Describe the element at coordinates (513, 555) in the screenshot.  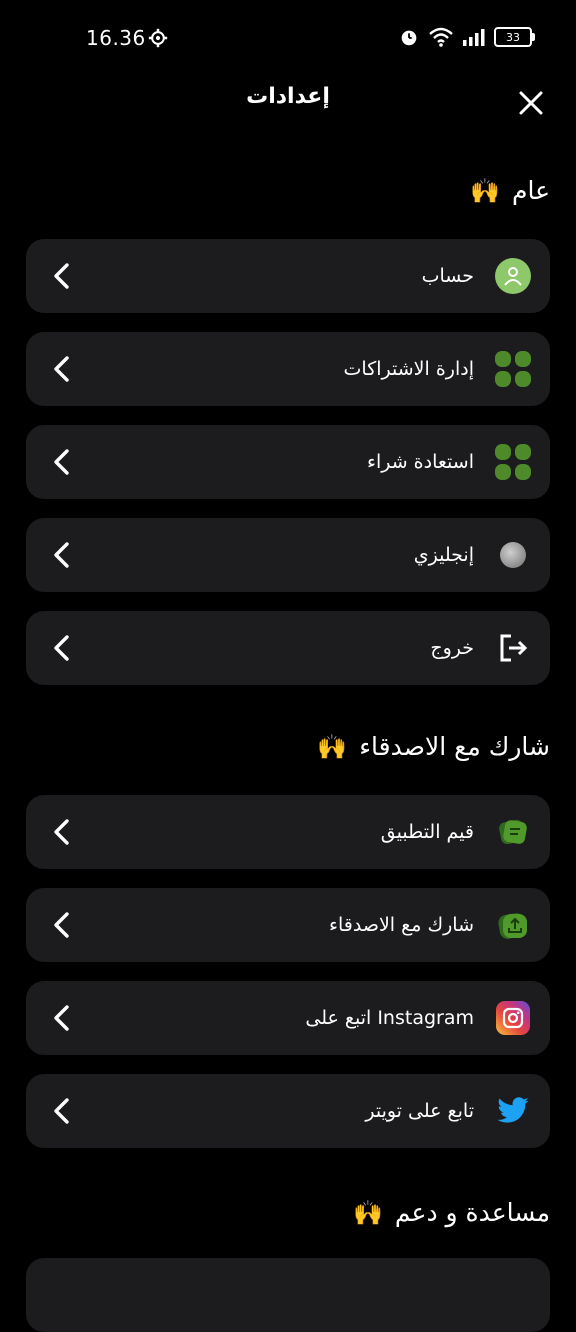
I see `globe-icon` at that location.